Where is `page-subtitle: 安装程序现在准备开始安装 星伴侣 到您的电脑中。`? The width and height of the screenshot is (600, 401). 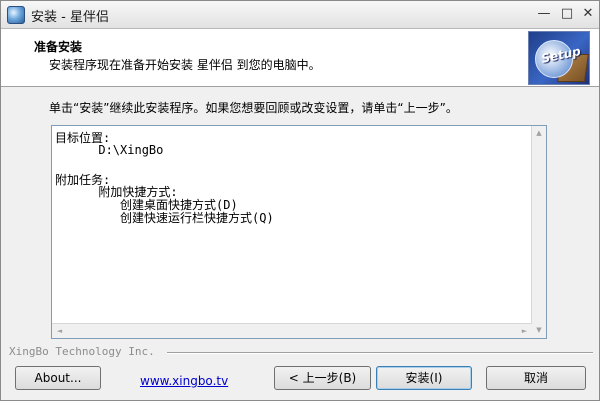
page-subtitle: 安装程序现在准备开始安装 星伴侣 到您的电脑中。 is located at coordinates (185, 65).